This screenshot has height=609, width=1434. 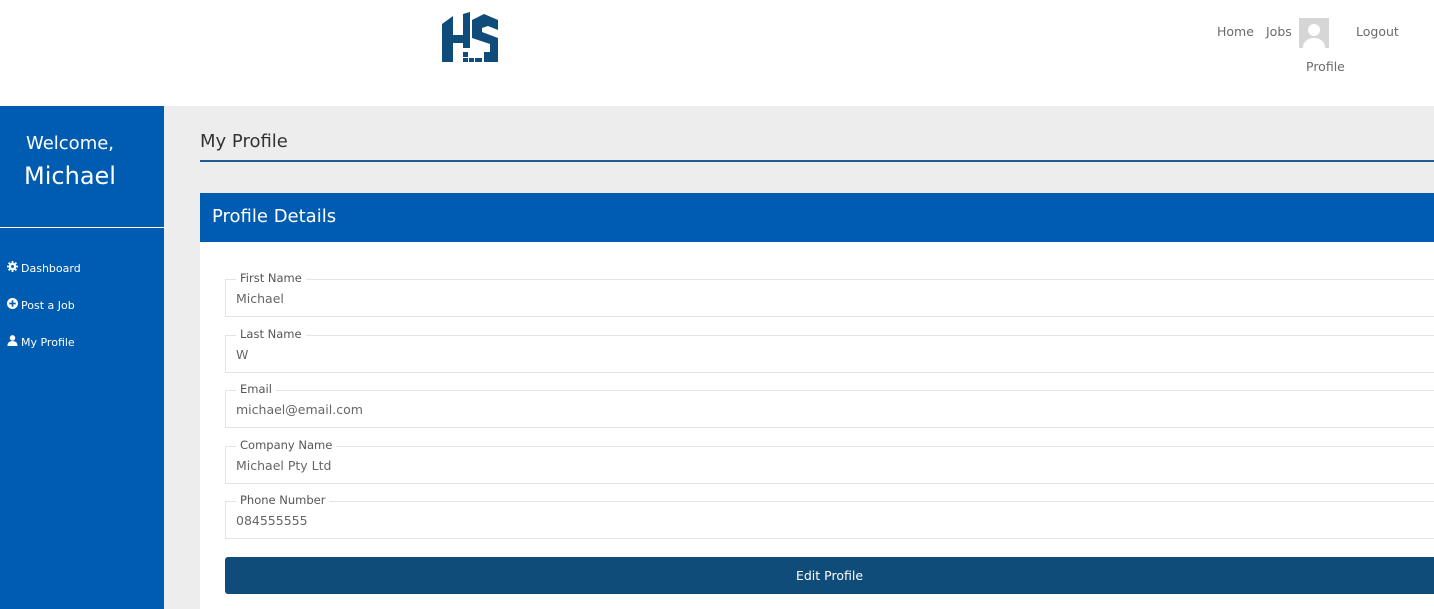 I want to click on first-name-field: First Name Michael, so click(x=829, y=294).